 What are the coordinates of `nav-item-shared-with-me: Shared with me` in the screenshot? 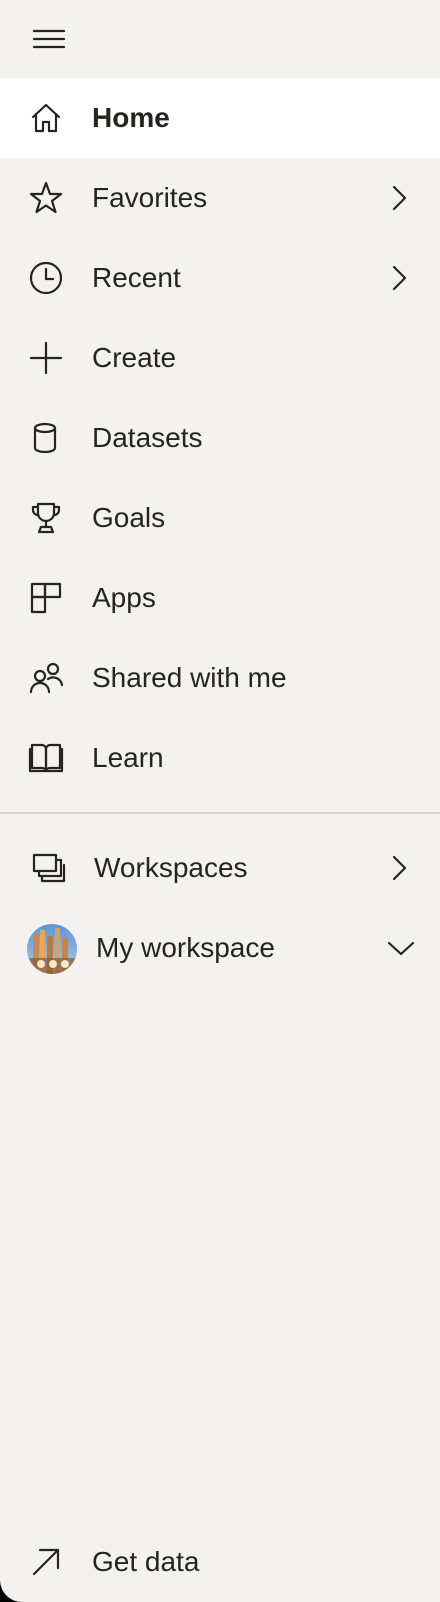 It's located at (220, 678).